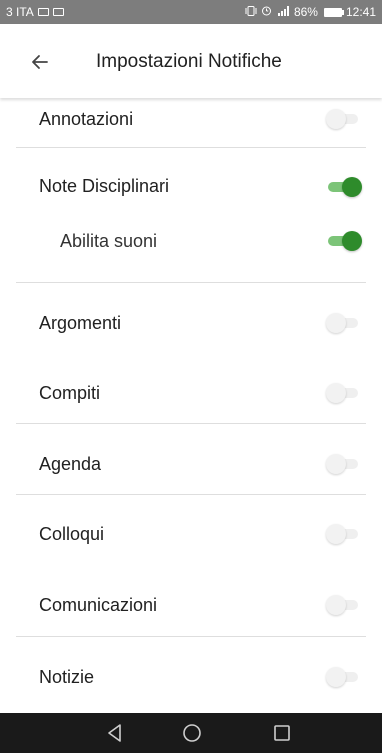 The width and height of the screenshot is (382, 753). What do you see at coordinates (343, 534) in the screenshot?
I see `colloqui-toggle` at bounding box center [343, 534].